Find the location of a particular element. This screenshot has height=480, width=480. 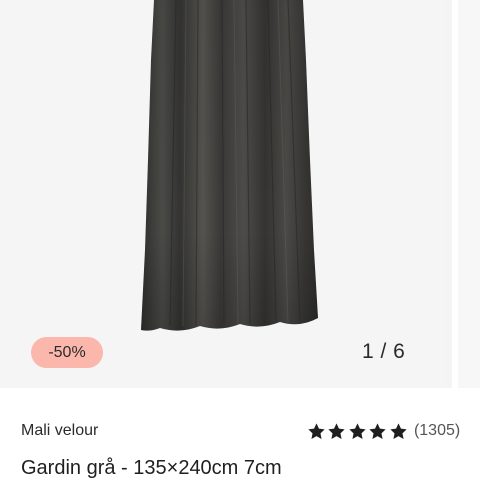

divider is located at coordinates (240, 393).